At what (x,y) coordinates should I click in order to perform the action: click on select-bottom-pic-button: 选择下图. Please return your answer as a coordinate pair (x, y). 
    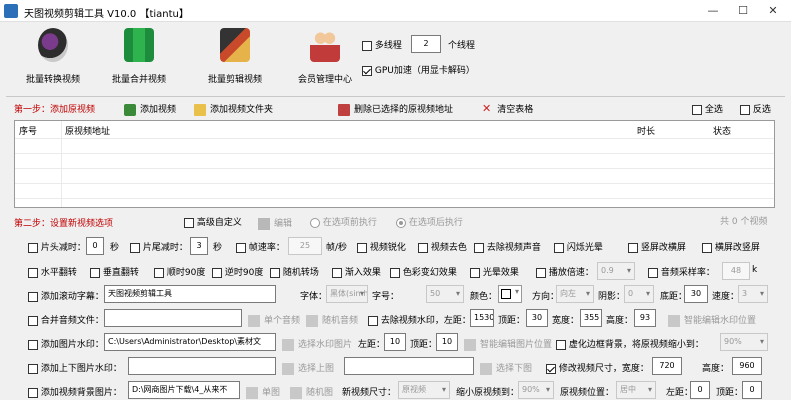
    Looking at the image, I should click on (506, 368).